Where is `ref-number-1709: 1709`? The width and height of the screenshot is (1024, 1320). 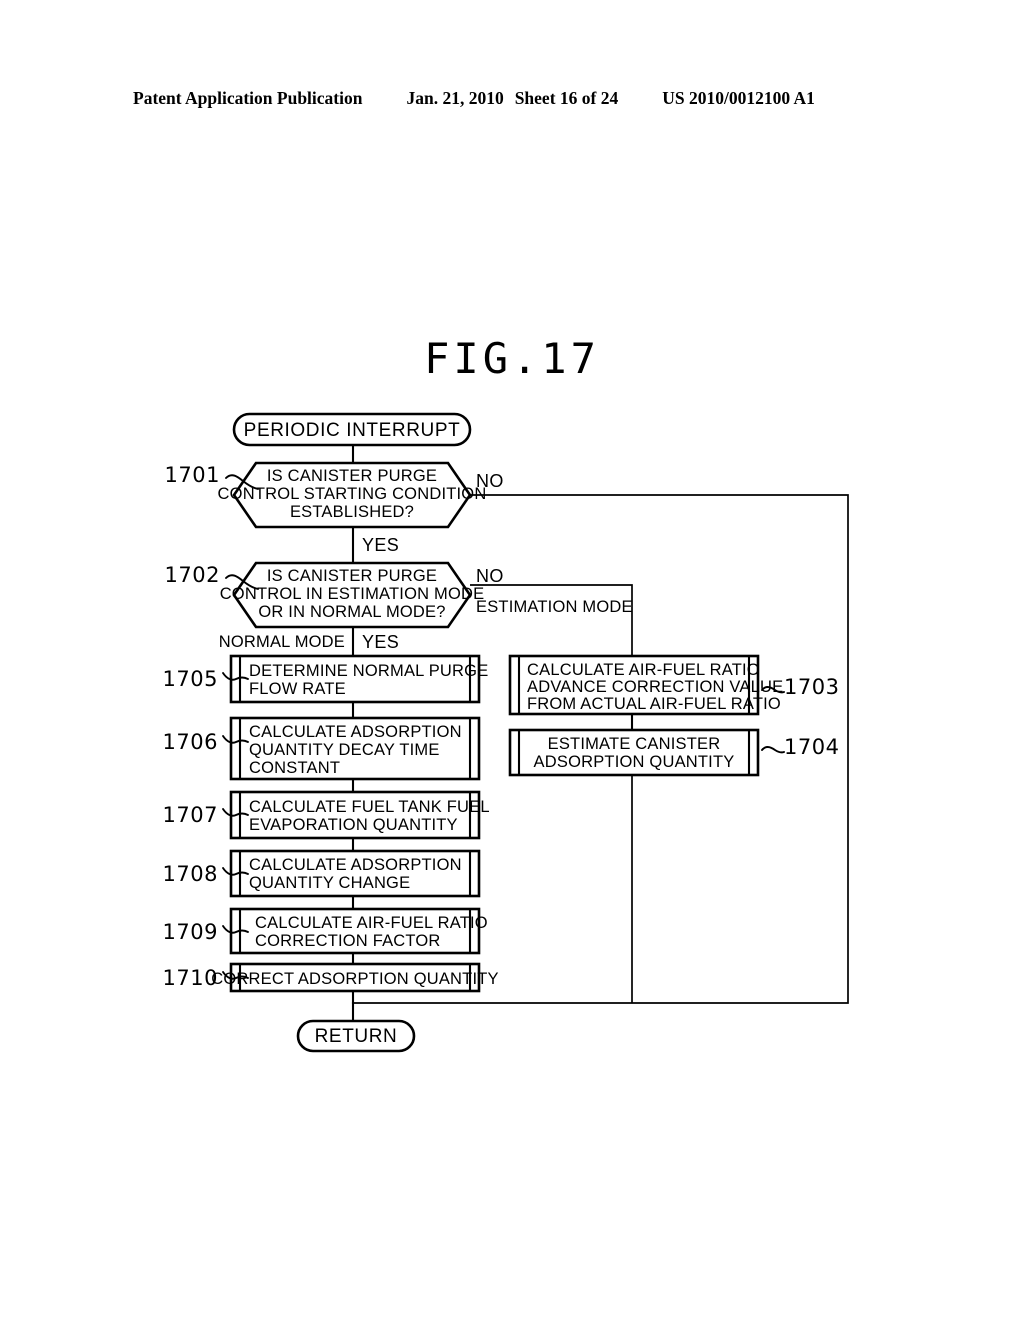
ref-number-1709: 1709 is located at coordinates (190, 932).